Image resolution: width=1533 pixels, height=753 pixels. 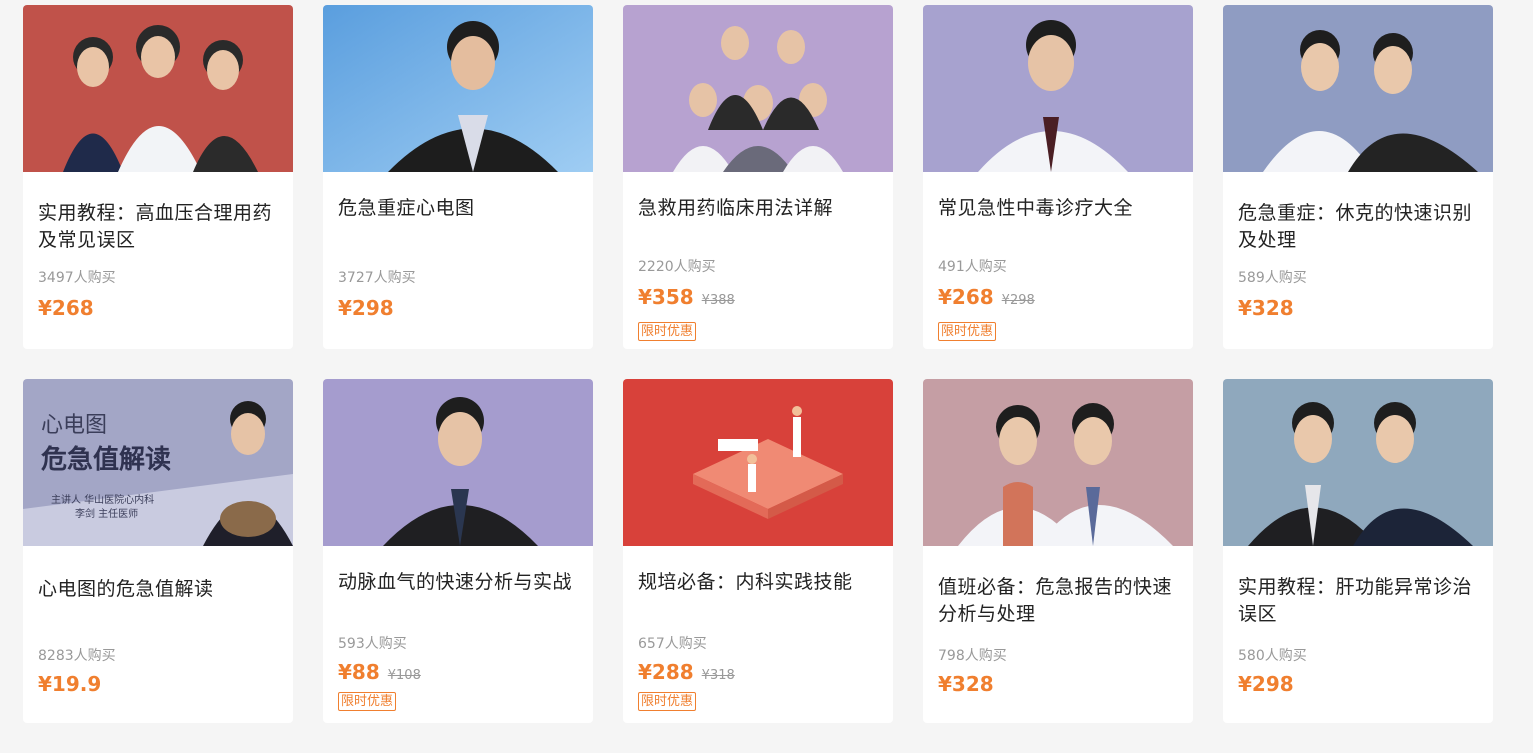 I want to click on course-card: 急救用药临床用法详解 2220人购买 ¥358 ¥388 限时优惠, so click(x=758, y=177).